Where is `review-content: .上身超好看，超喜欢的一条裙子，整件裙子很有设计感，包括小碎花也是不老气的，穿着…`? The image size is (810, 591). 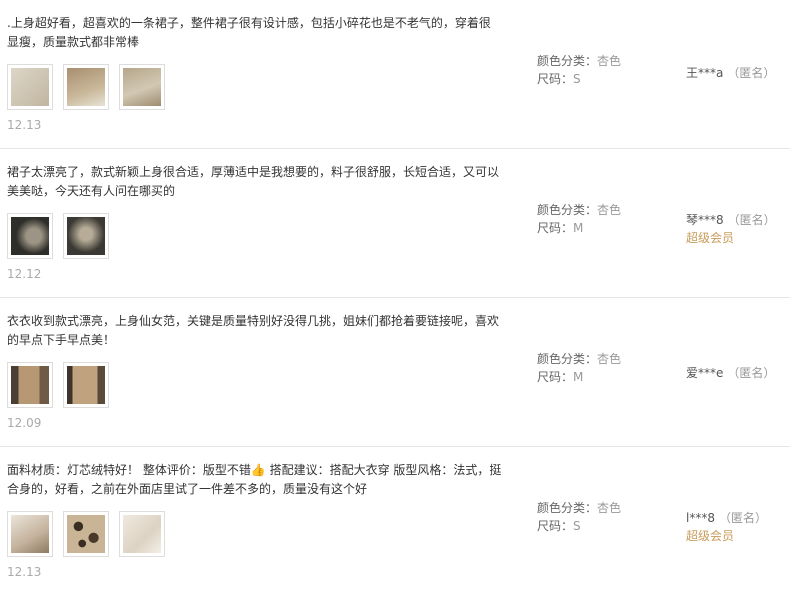
review-content: .上身超好看，超喜欢的一条裙子，整件裙子很有设计感，包括小碎花也是不老气的，穿着… is located at coordinates (254, 73).